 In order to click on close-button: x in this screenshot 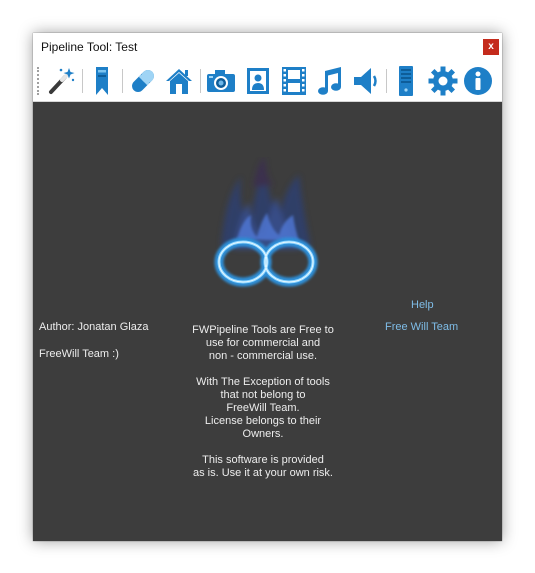, I will do `click(491, 47)`.